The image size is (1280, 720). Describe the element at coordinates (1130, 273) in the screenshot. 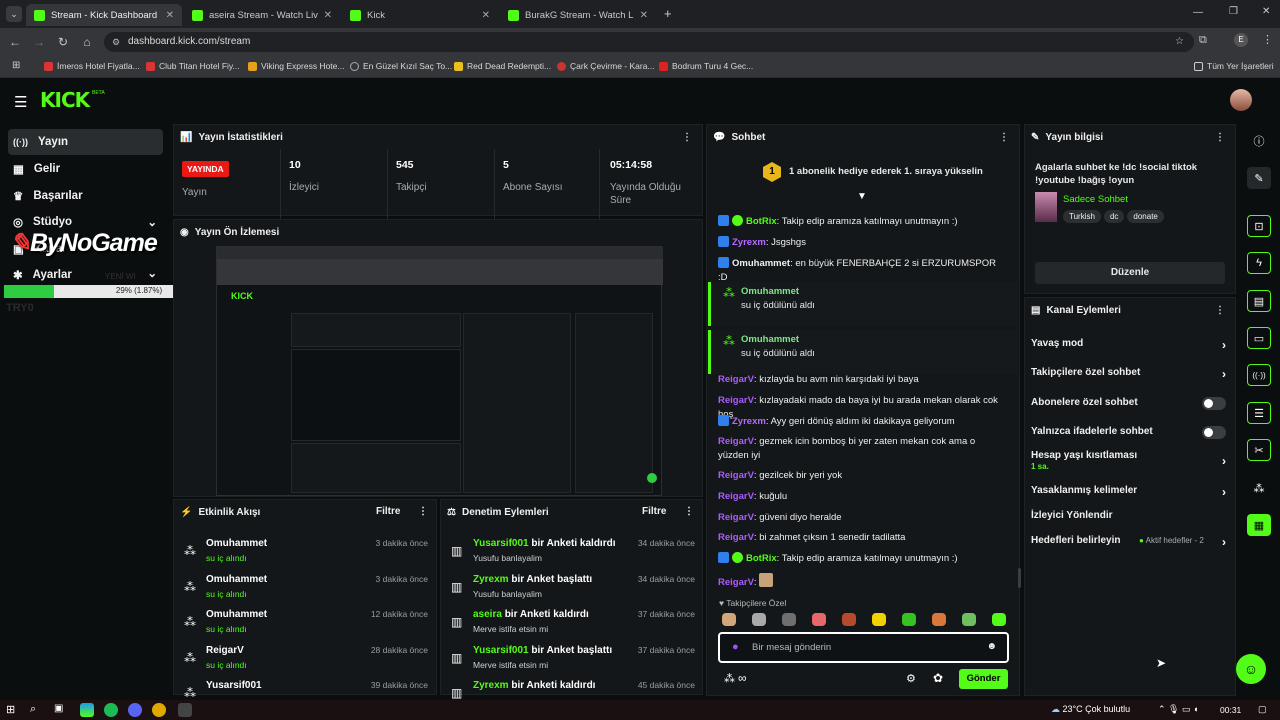

I see `edit-button: Düzenle` at that location.